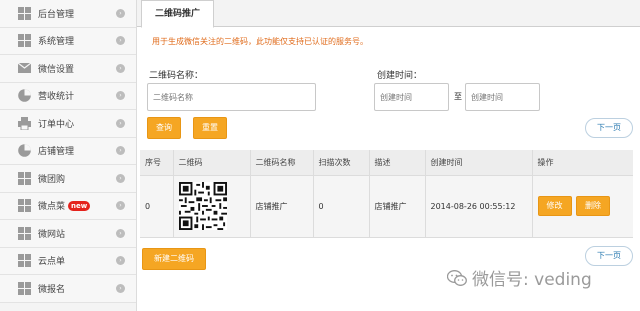 The width and height of the screenshot is (640, 311). I want to click on col-header-index: 序号, so click(157, 163).